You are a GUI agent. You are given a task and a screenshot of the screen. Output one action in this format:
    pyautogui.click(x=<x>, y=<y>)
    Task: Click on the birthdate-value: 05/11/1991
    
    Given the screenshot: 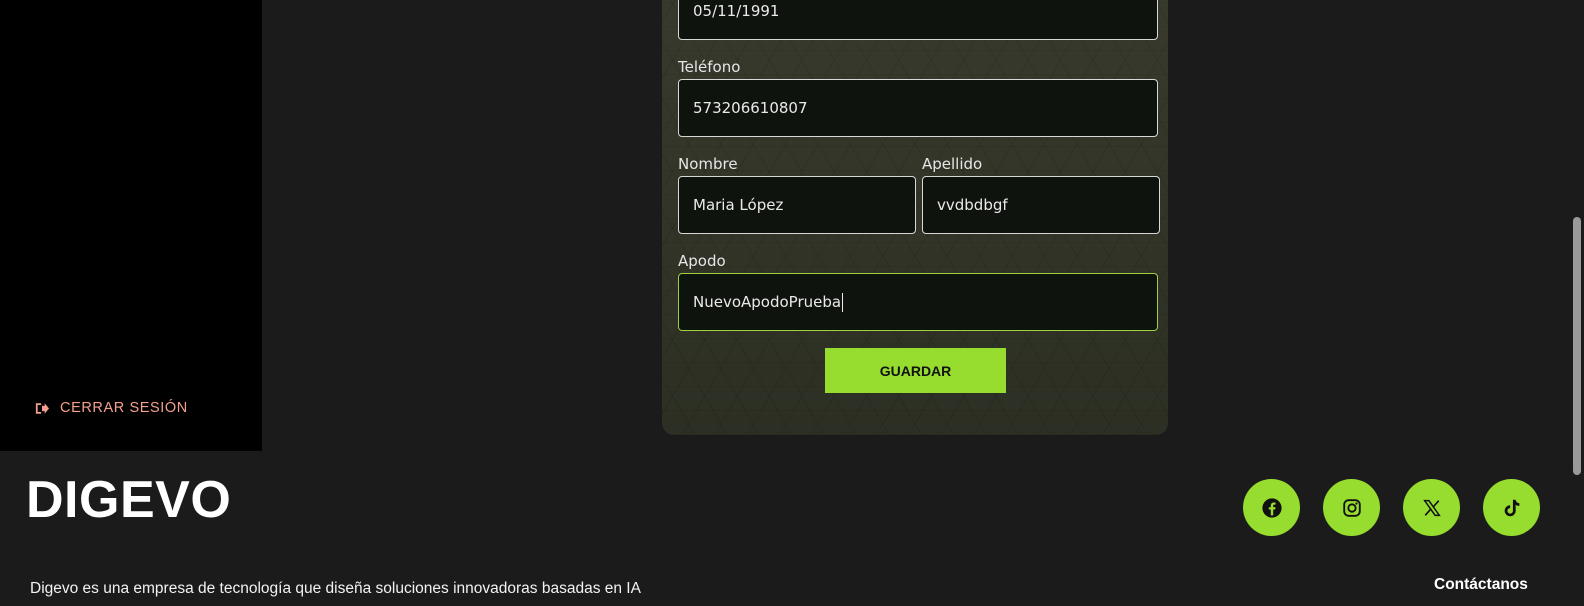 What is the action you would take?
    pyautogui.click(x=736, y=11)
    